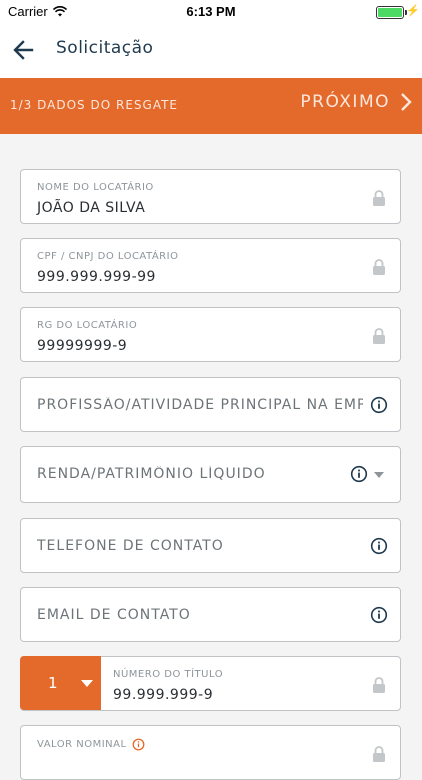 Image resolution: width=422 pixels, height=780 pixels. What do you see at coordinates (210, 334) in the screenshot?
I see `tenant-rg-field: RG DO LOCATÁRIO 99999999-9` at bounding box center [210, 334].